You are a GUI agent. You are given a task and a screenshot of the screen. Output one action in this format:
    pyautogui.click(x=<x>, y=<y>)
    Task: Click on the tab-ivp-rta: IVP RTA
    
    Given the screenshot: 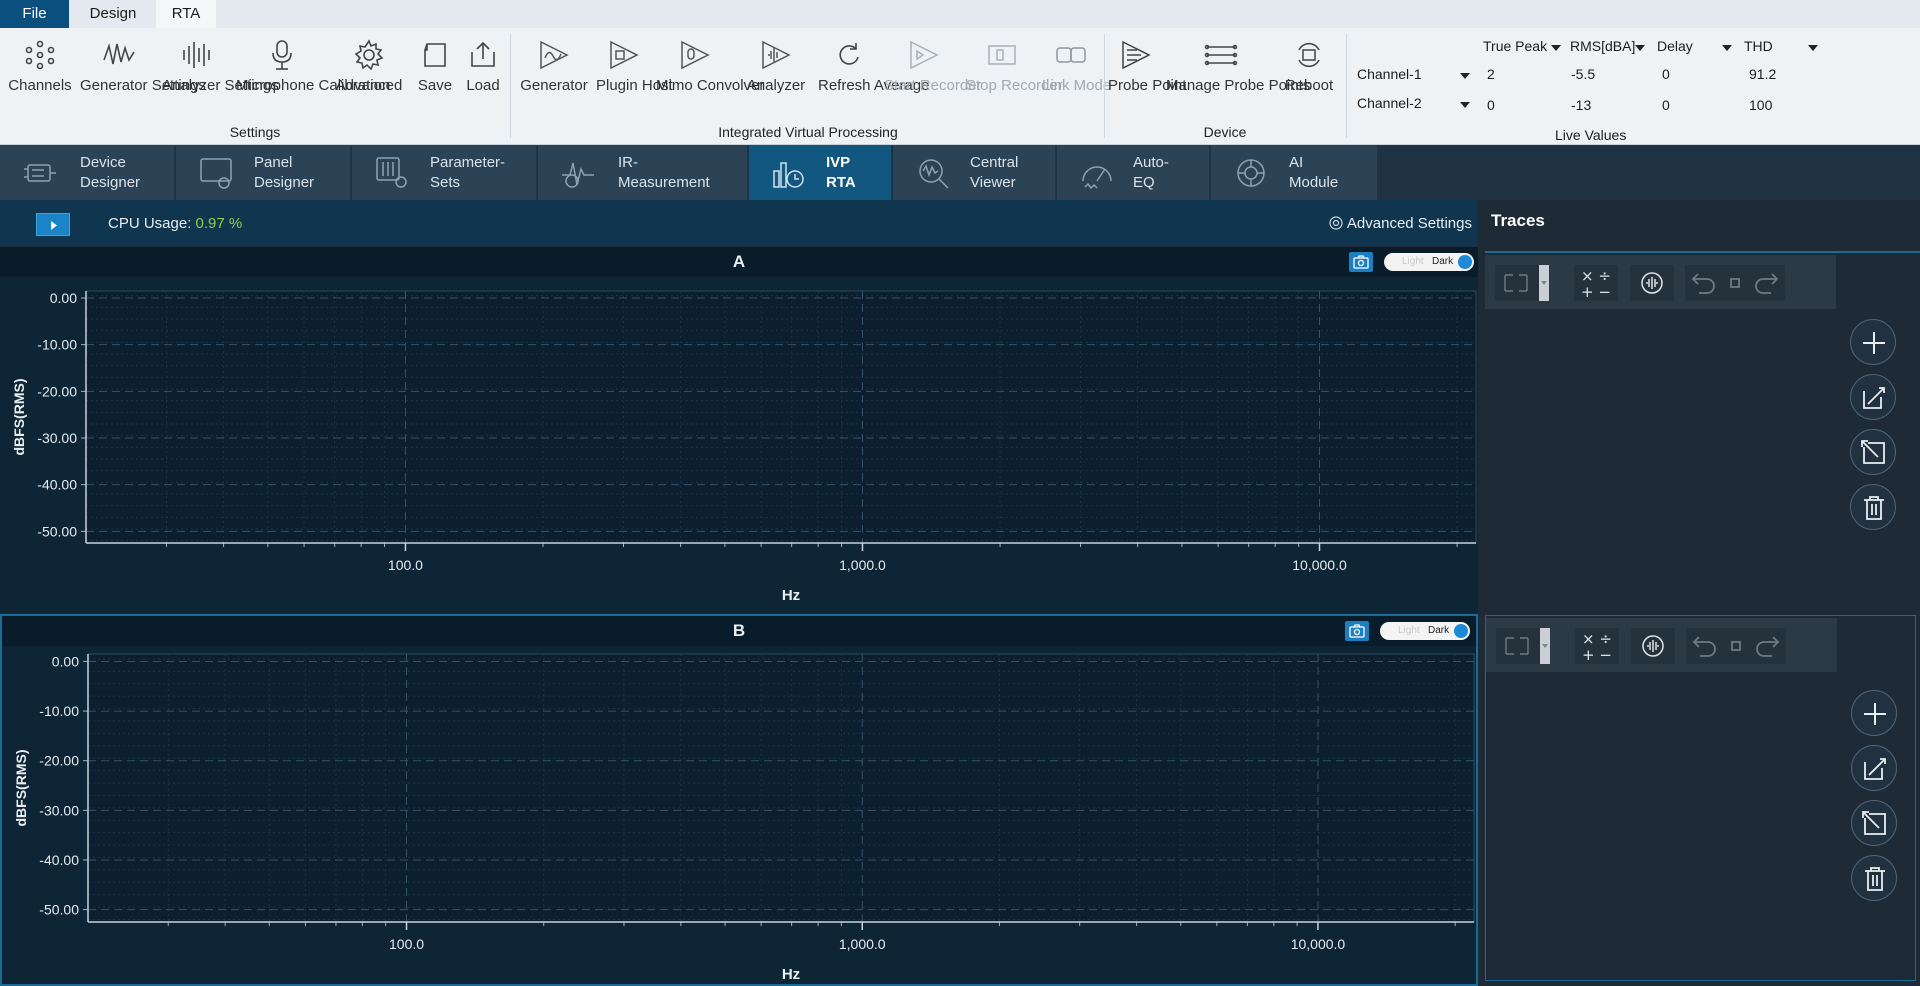 What is the action you would take?
    pyautogui.click(x=820, y=172)
    